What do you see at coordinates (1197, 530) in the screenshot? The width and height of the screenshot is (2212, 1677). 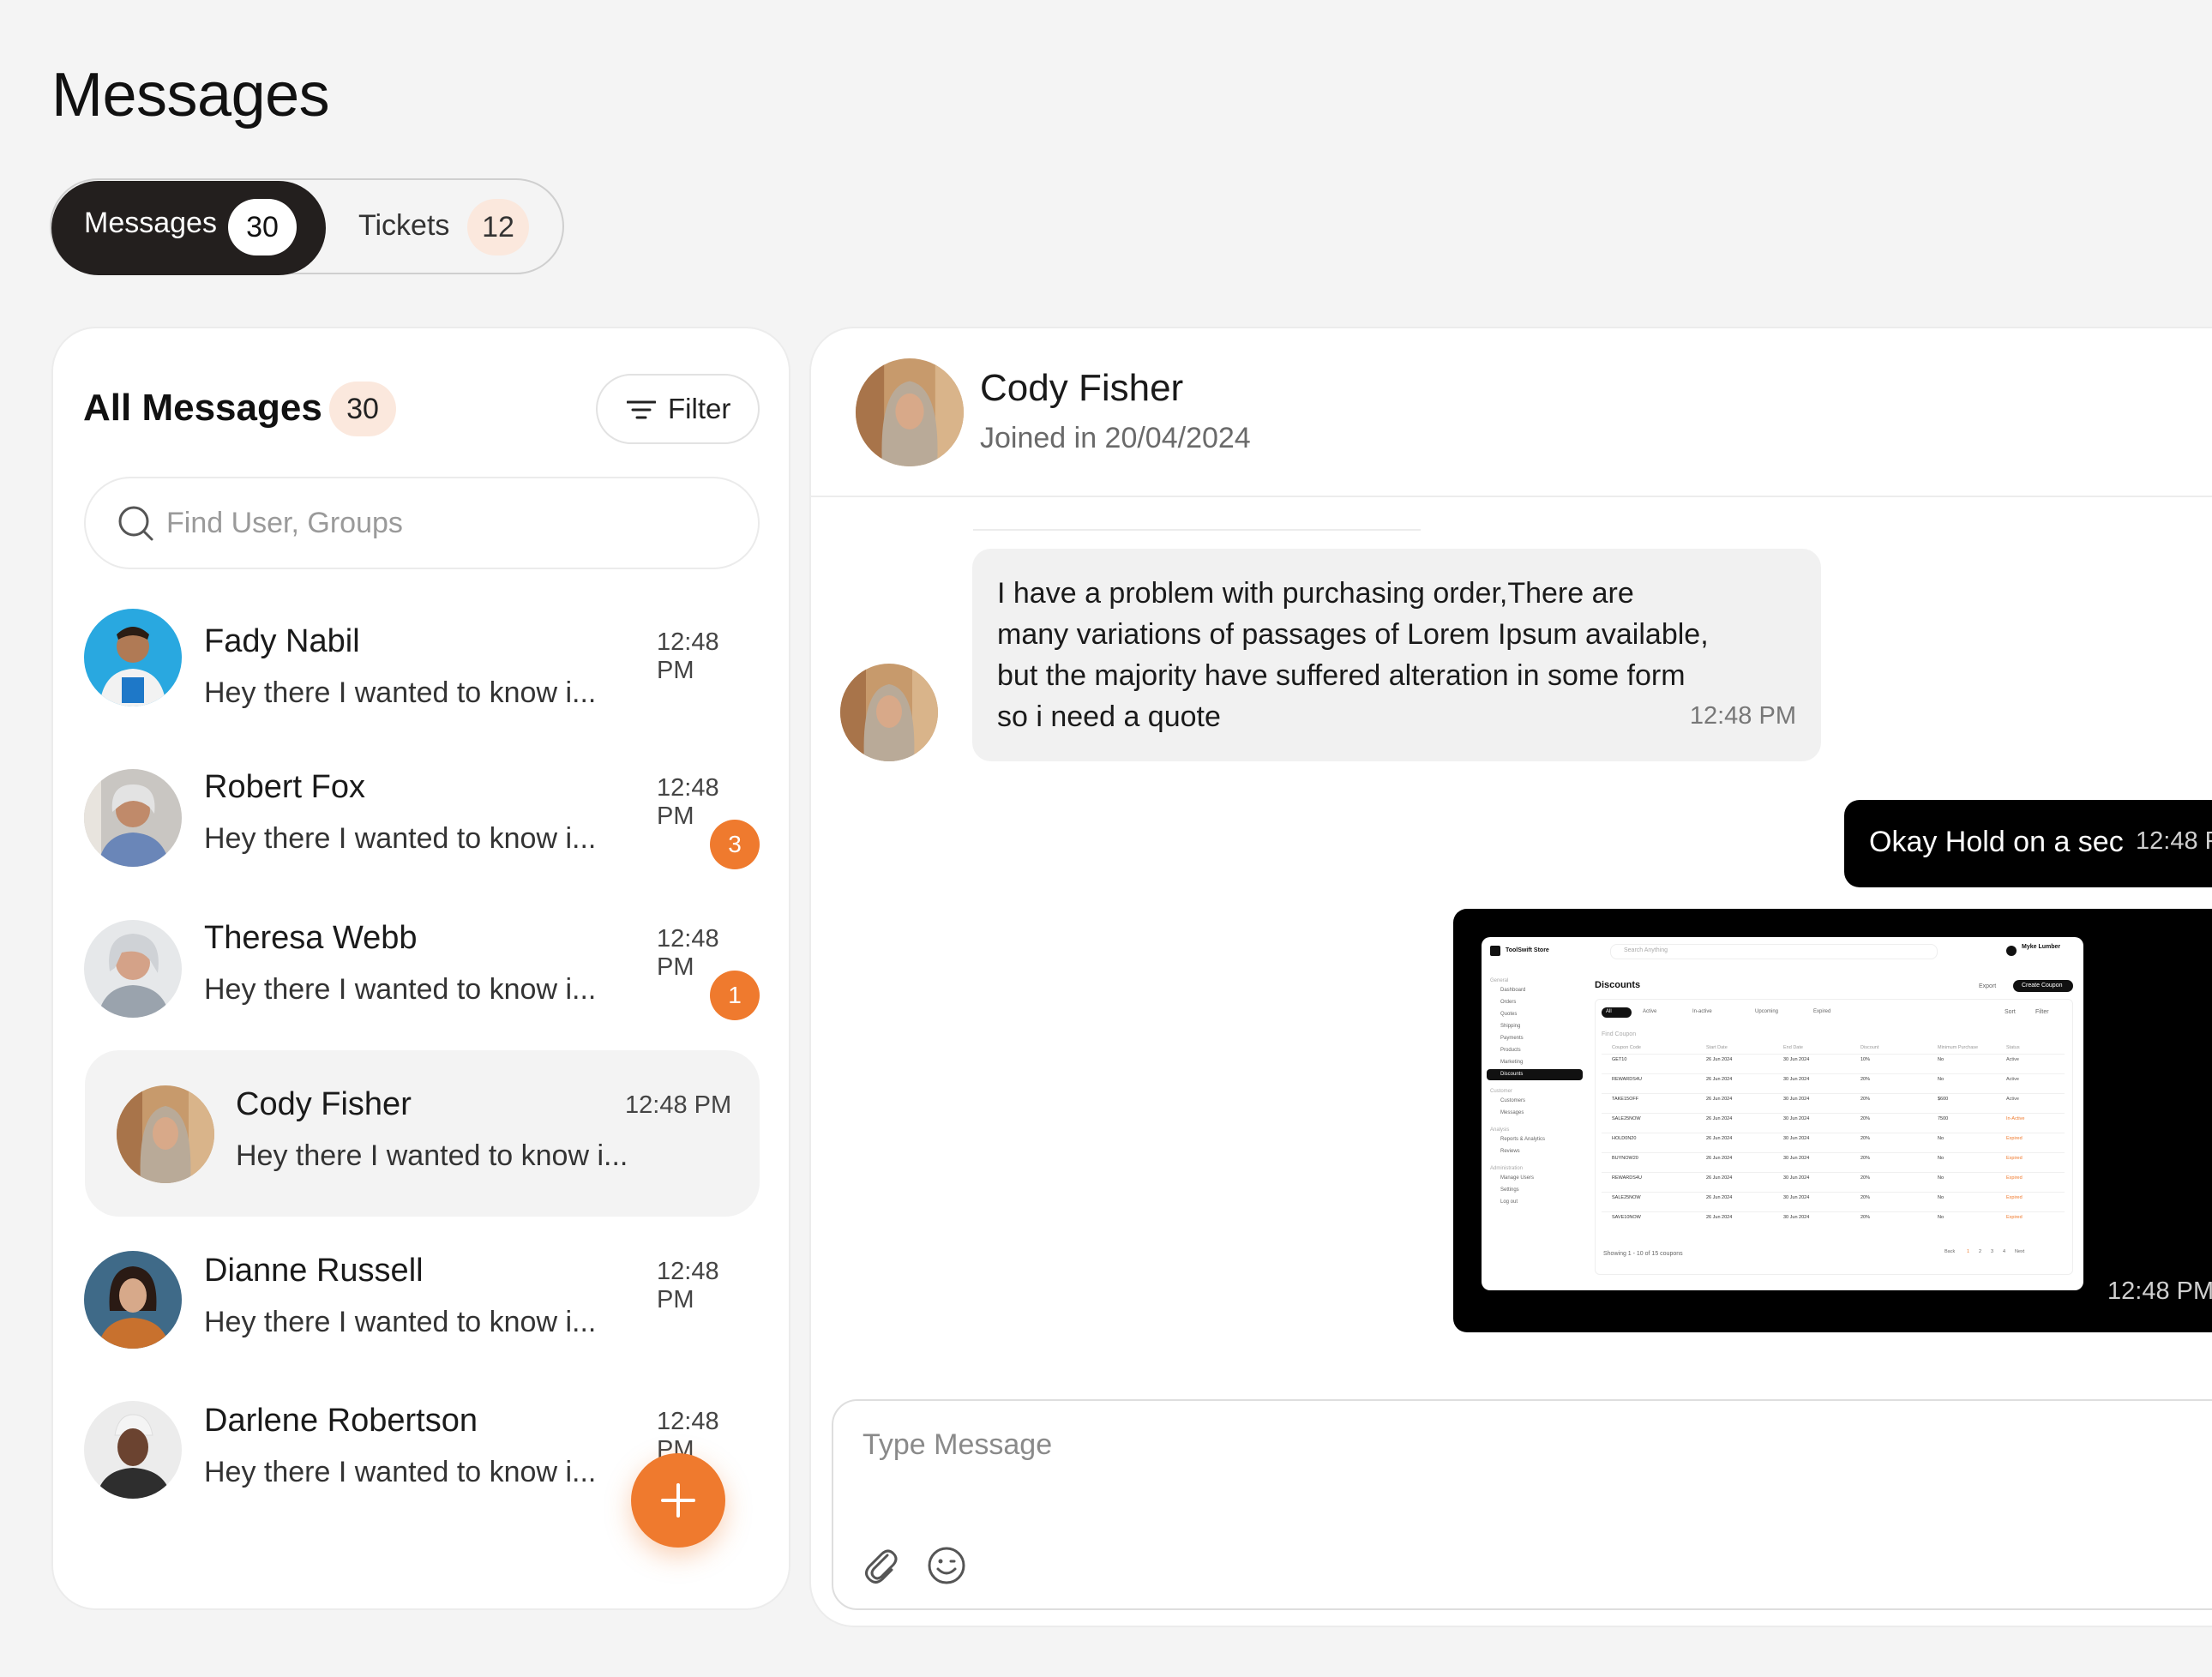 I see `divider` at bounding box center [1197, 530].